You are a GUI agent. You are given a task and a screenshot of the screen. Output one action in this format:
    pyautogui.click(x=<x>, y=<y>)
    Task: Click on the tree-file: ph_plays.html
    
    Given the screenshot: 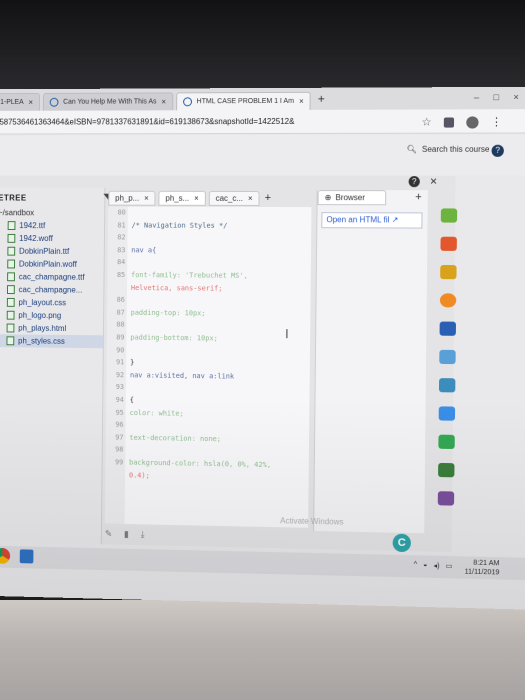 What is the action you would take?
    pyautogui.click(x=51, y=328)
    